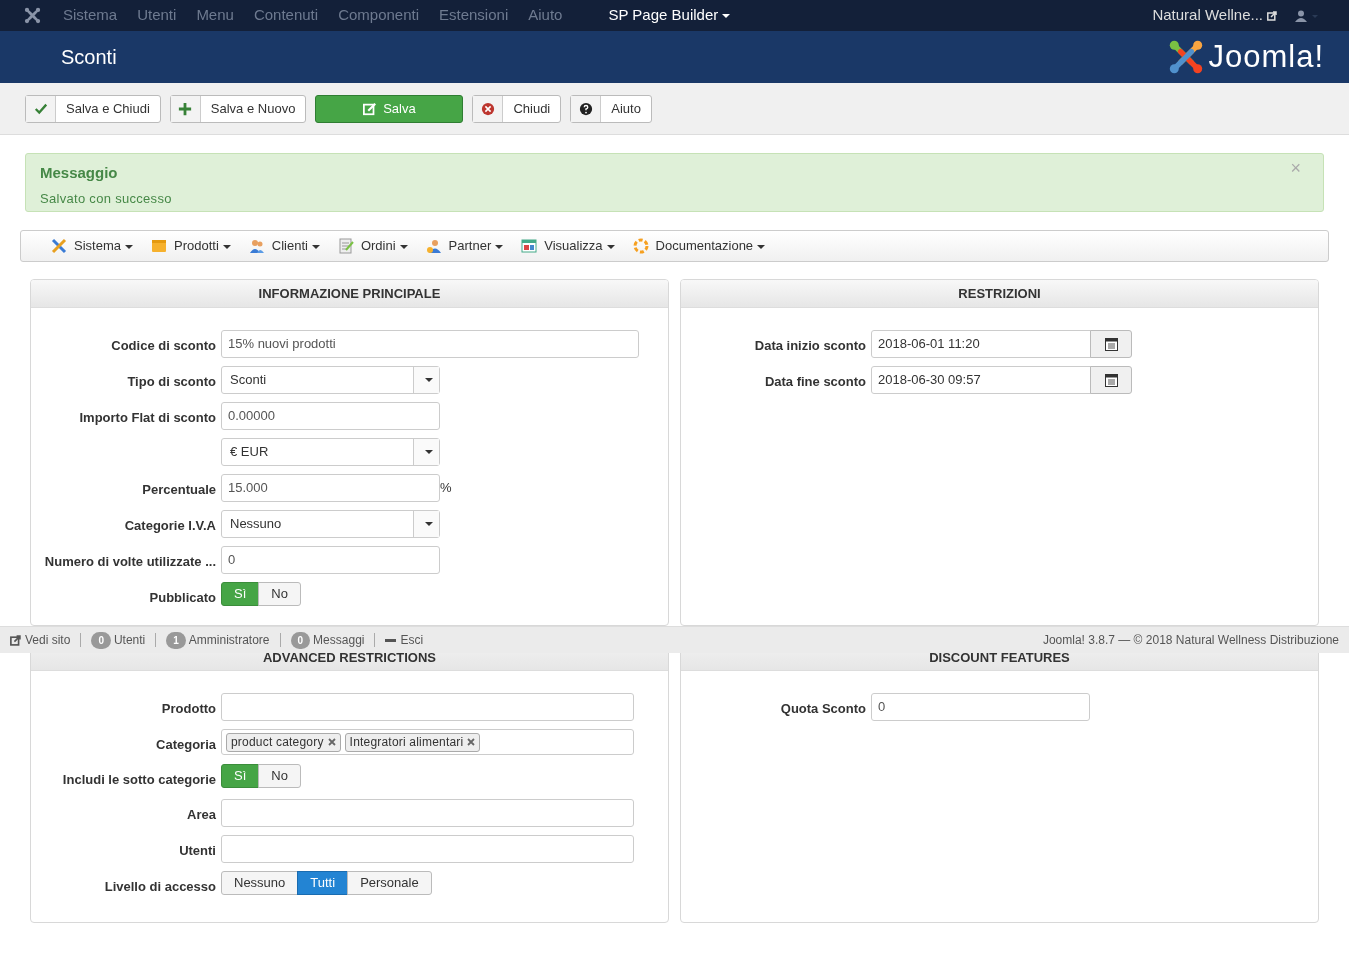  Describe the element at coordinates (160, 886) in the screenshot. I see `field-label: Livello di accesso` at that location.